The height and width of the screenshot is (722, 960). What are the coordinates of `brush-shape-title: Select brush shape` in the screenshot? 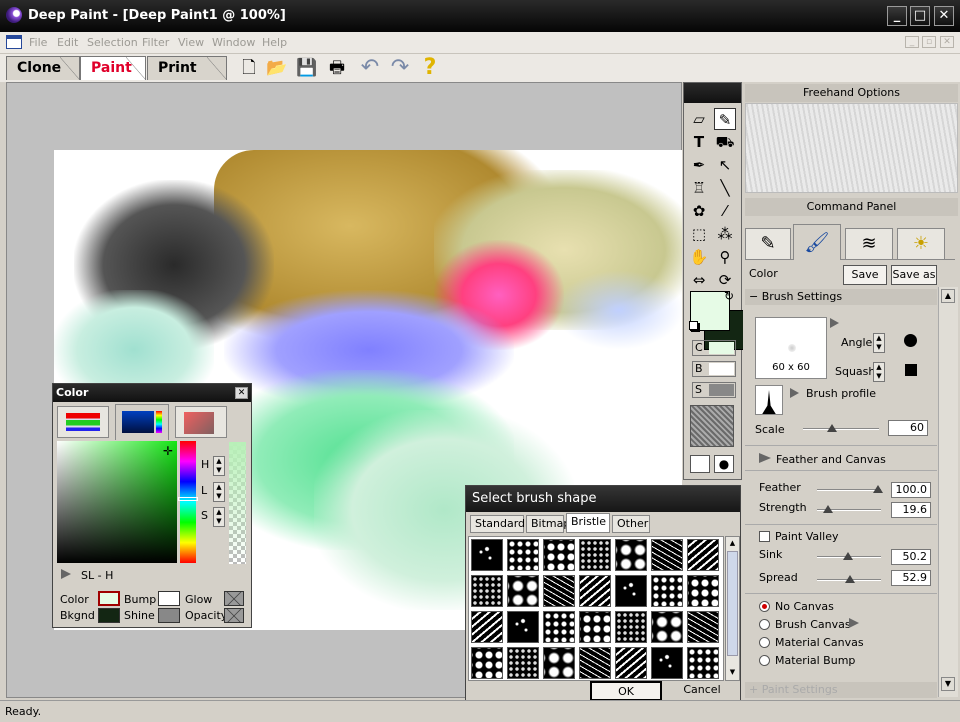 It's located at (603, 499).